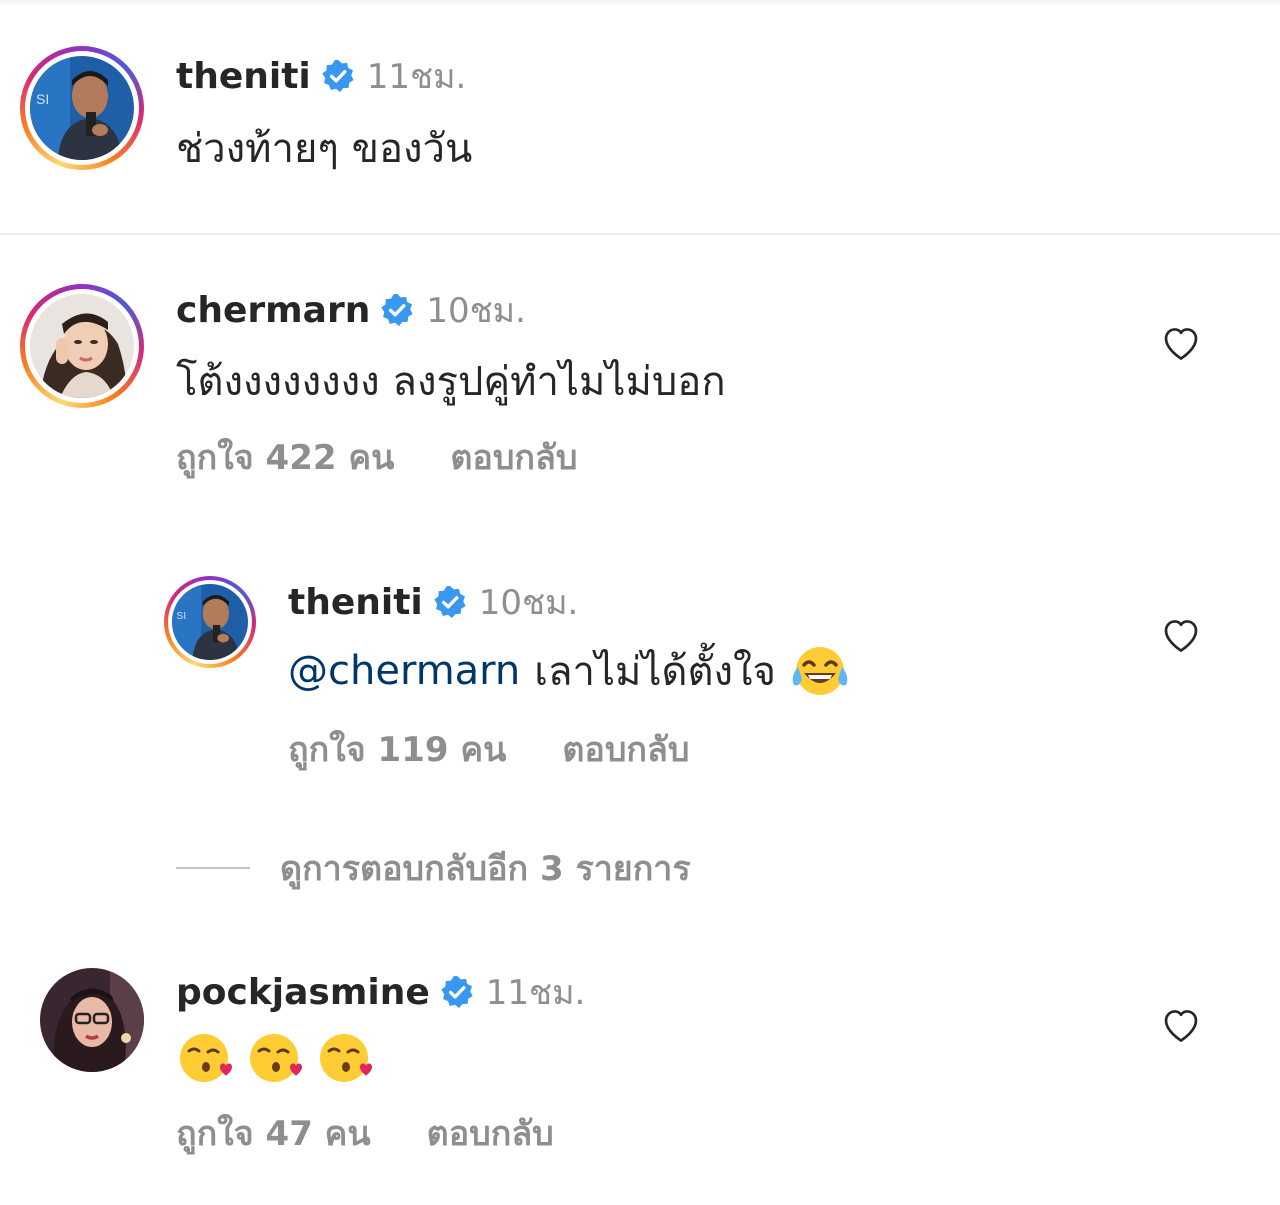  I want to click on comment-username: pockjasmine, so click(303, 992).